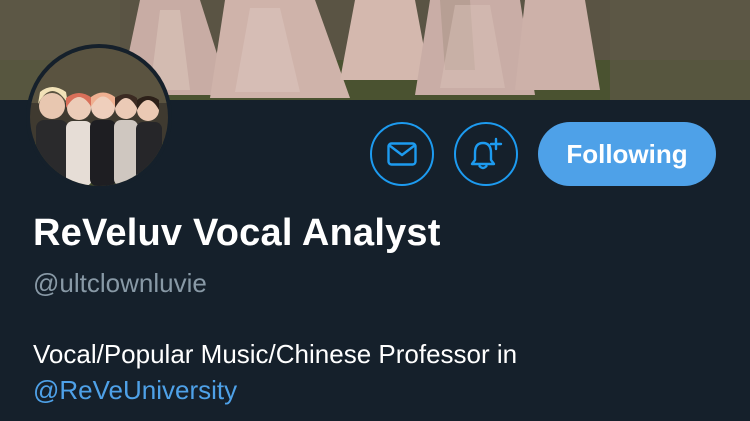 The height and width of the screenshot is (421, 750). I want to click on bio-mention-link: @ReVeUniversity, so click(135, 390).